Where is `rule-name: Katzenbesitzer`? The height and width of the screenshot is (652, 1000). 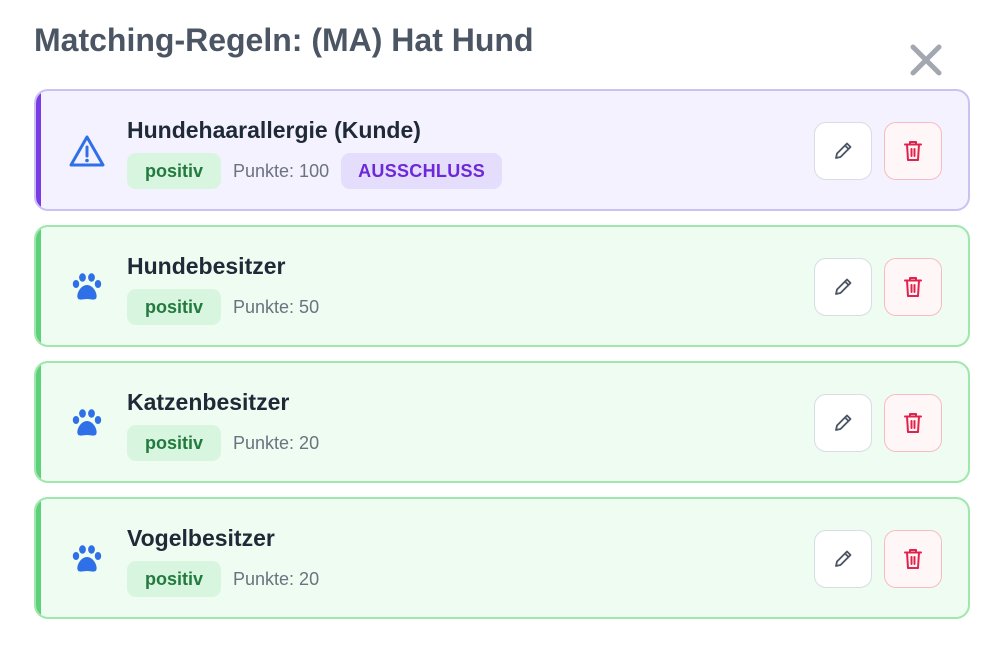 rule-name: Katzenbesitzer is located at coordinates (208, 402).